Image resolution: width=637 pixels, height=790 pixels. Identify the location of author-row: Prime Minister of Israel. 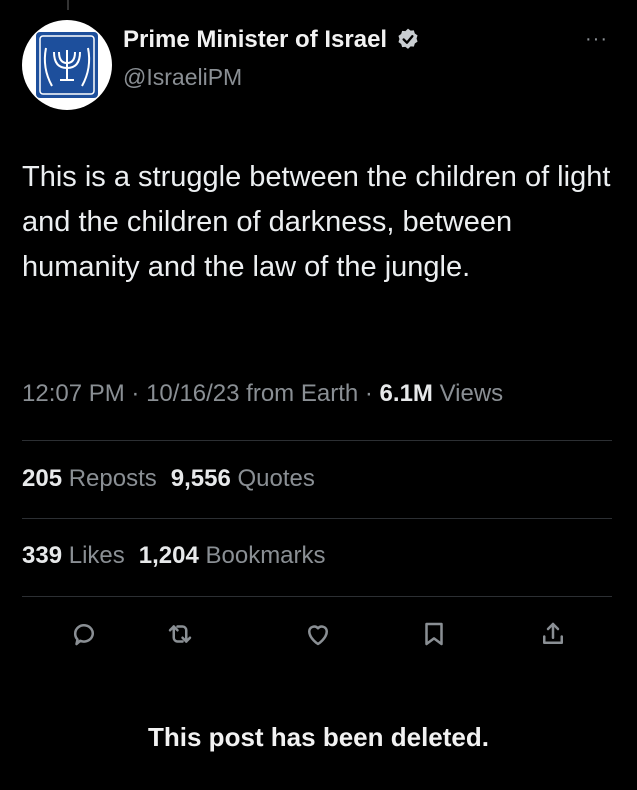
(272, 40).